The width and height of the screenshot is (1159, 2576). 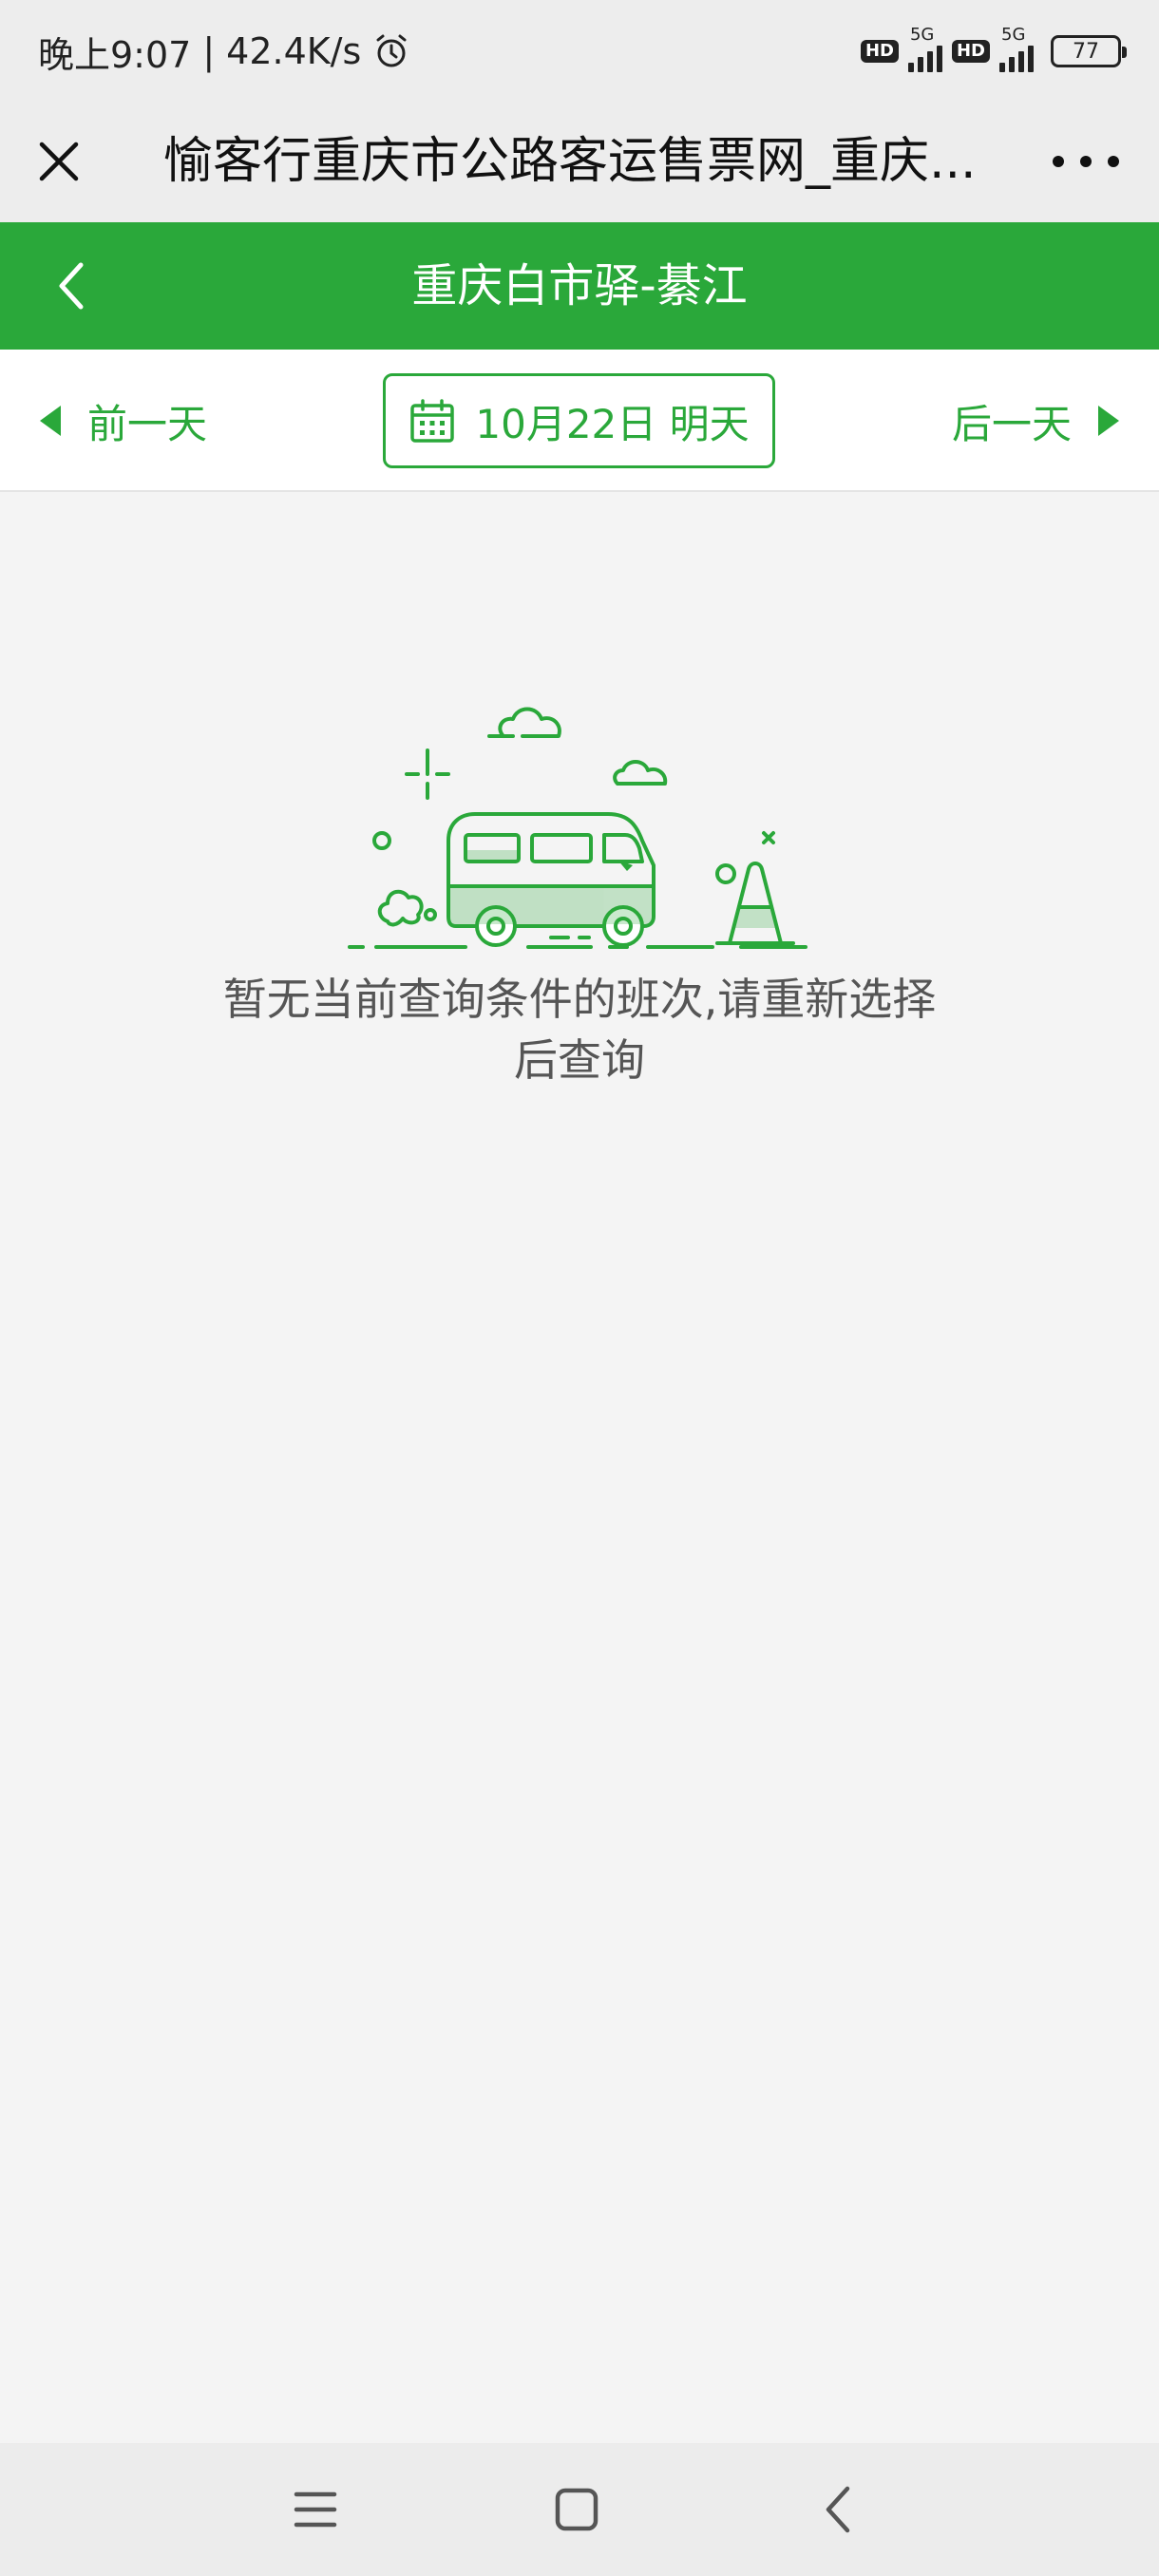 What do you see at coordinates (579, 51) in the screenshot?
I see `status-bar: 晚上9:07 | 42.4K/s HD 5G HD 5G 77` at bounding box center [579, 51].